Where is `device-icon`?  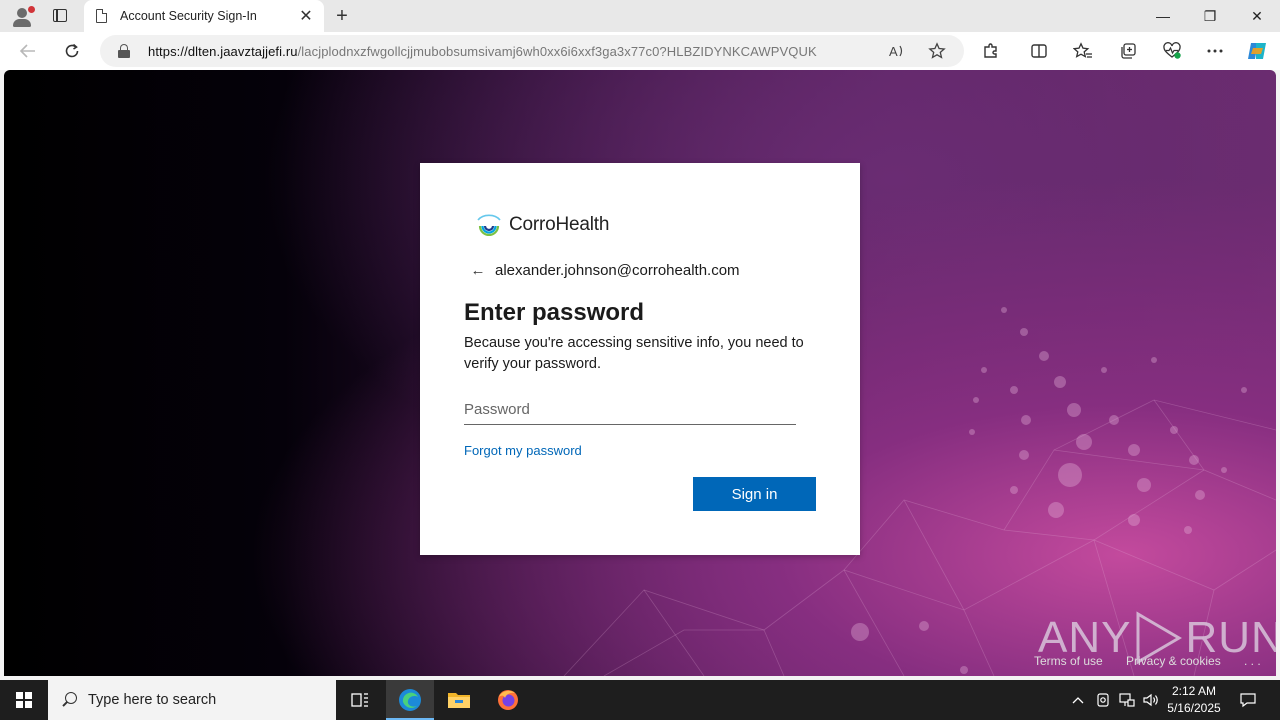 device-icon is located at coordinates (1103, 700).